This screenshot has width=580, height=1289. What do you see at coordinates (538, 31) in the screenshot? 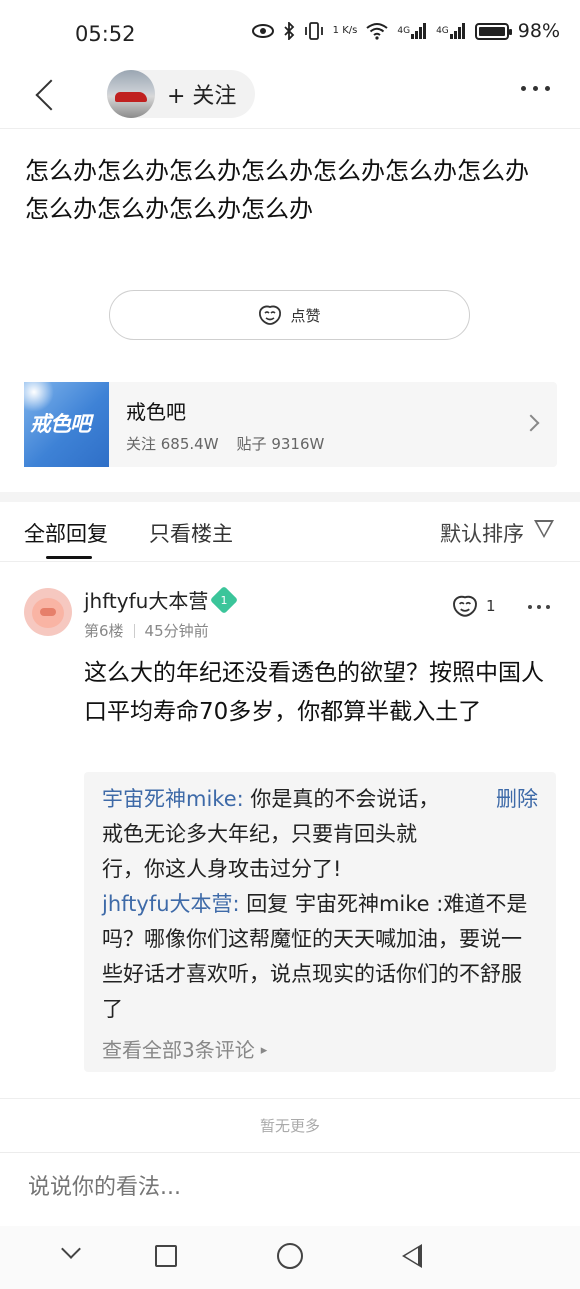
I see `battery-percent: 98%` at bounding box center [538, 31].